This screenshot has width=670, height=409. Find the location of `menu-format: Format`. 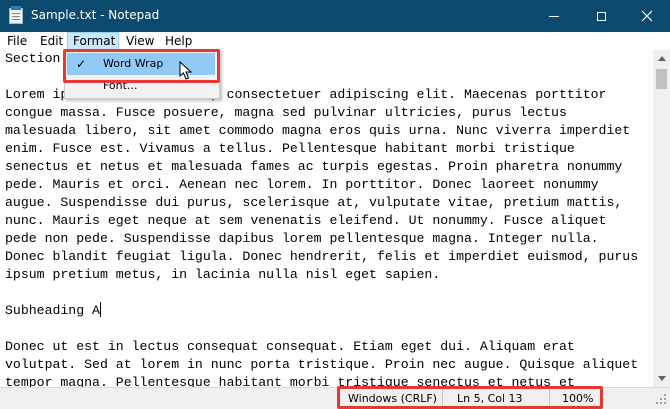

menu-format: Format is located at coordinates (93, 41).